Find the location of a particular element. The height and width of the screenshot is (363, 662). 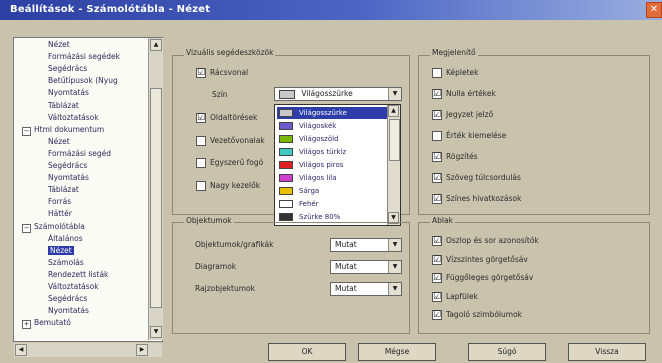

tree-item: Rendezett listák is located at coordinates (78, 274).